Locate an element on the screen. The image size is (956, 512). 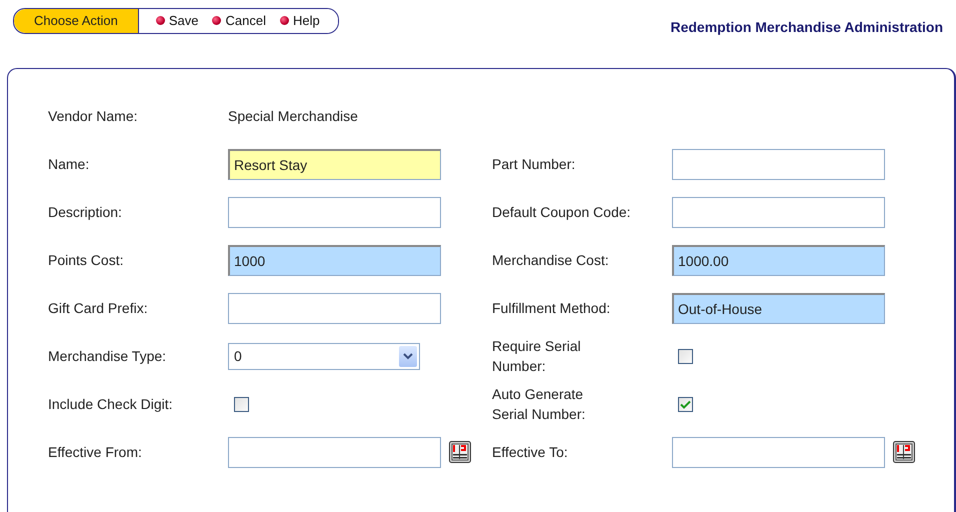
choose-action-label: Choose Action is located at coordinates (76, 20).